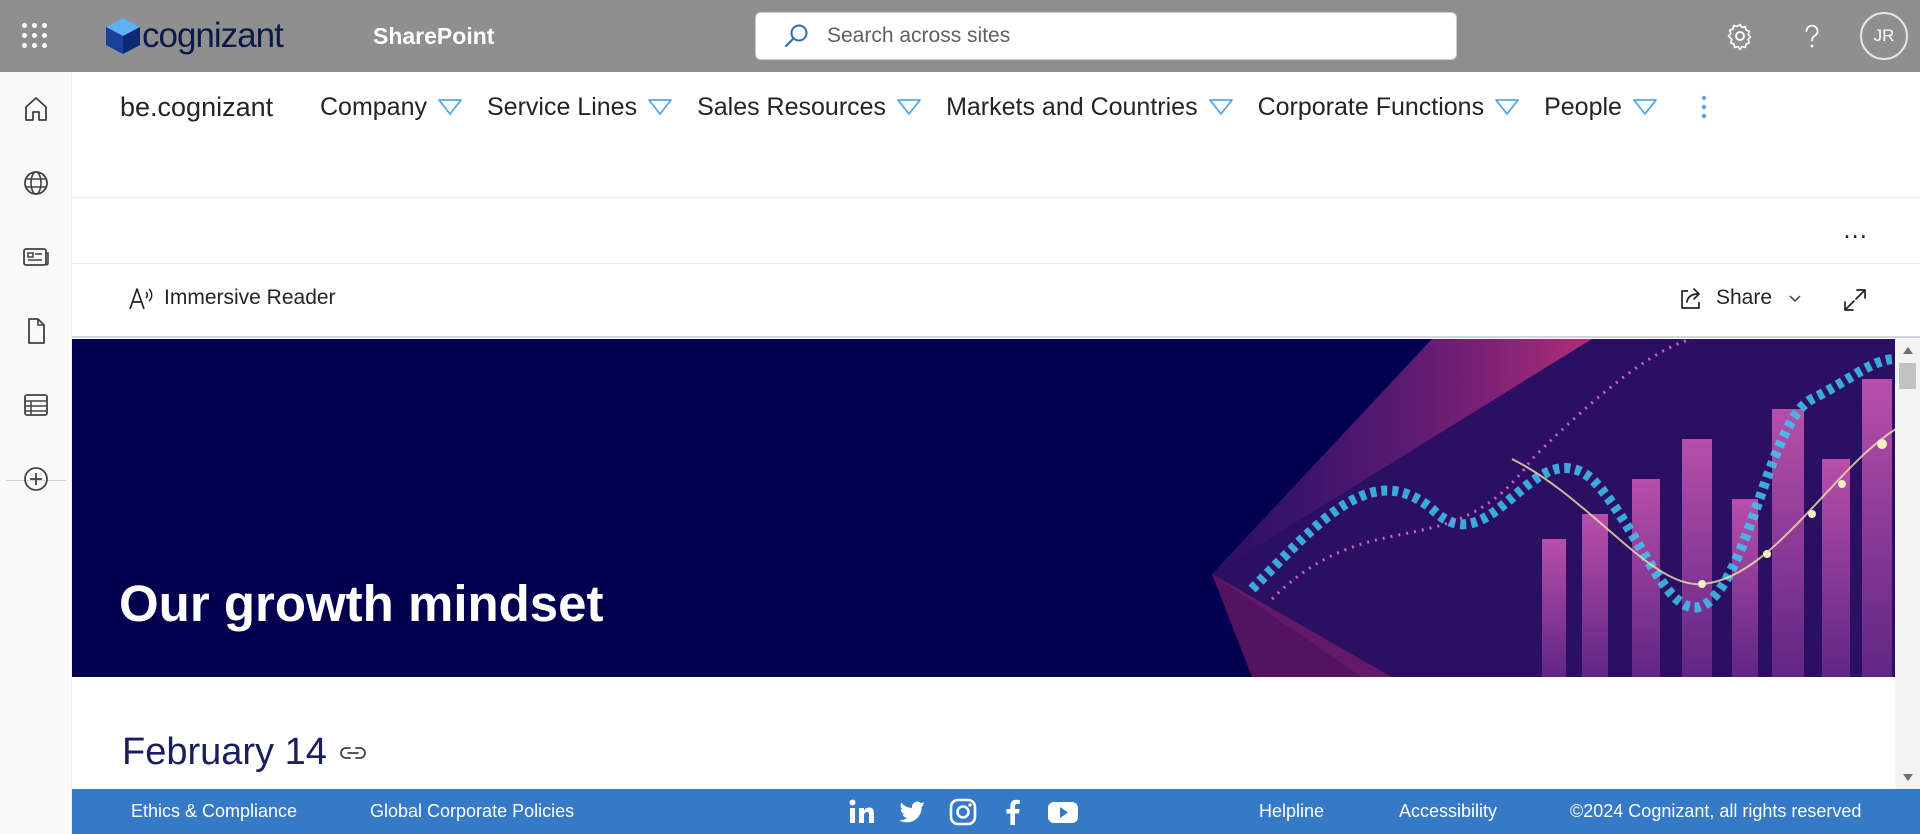 This screenshot has height=834, width=1920. I want to click on footer-link-ethics: Ethics & Compliance, so click(214, 811).